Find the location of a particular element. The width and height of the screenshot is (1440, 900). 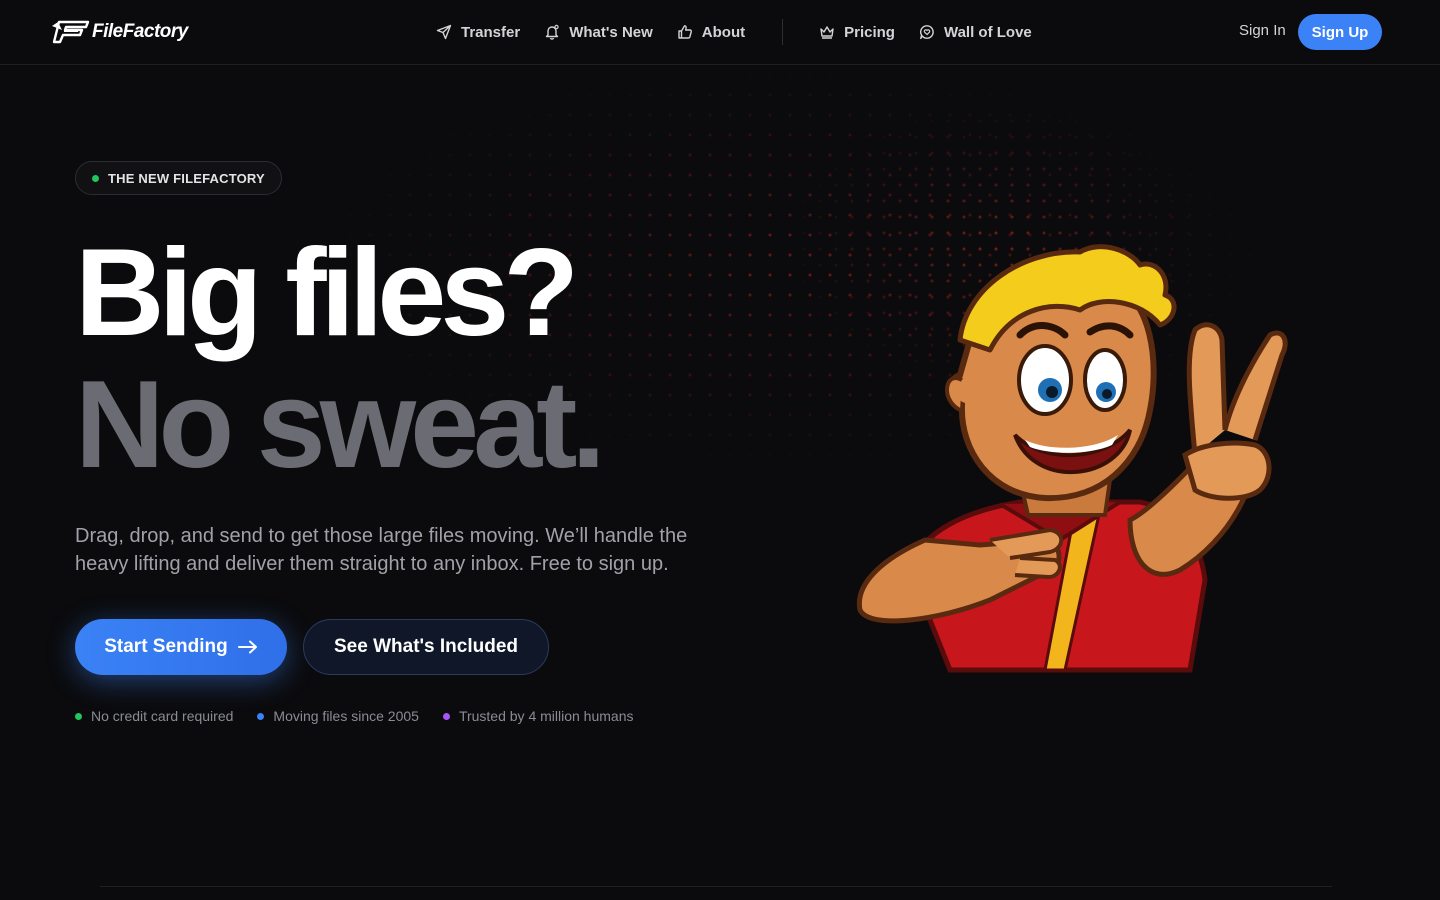

start-sending-label: Start Sending is located at coordinates (166, 646).